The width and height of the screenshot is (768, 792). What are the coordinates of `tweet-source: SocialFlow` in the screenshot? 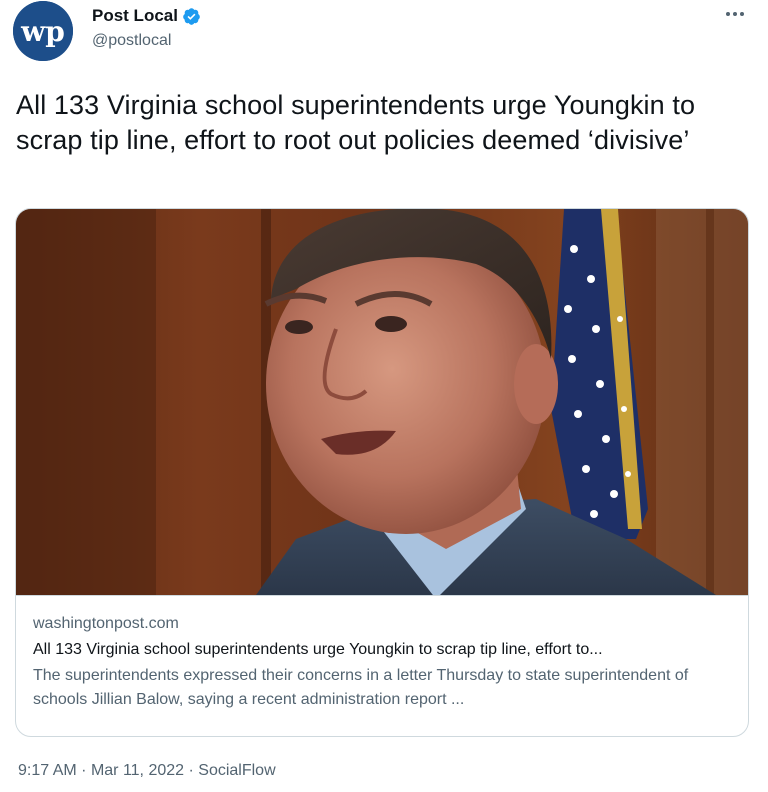 It's located at (236, 770).